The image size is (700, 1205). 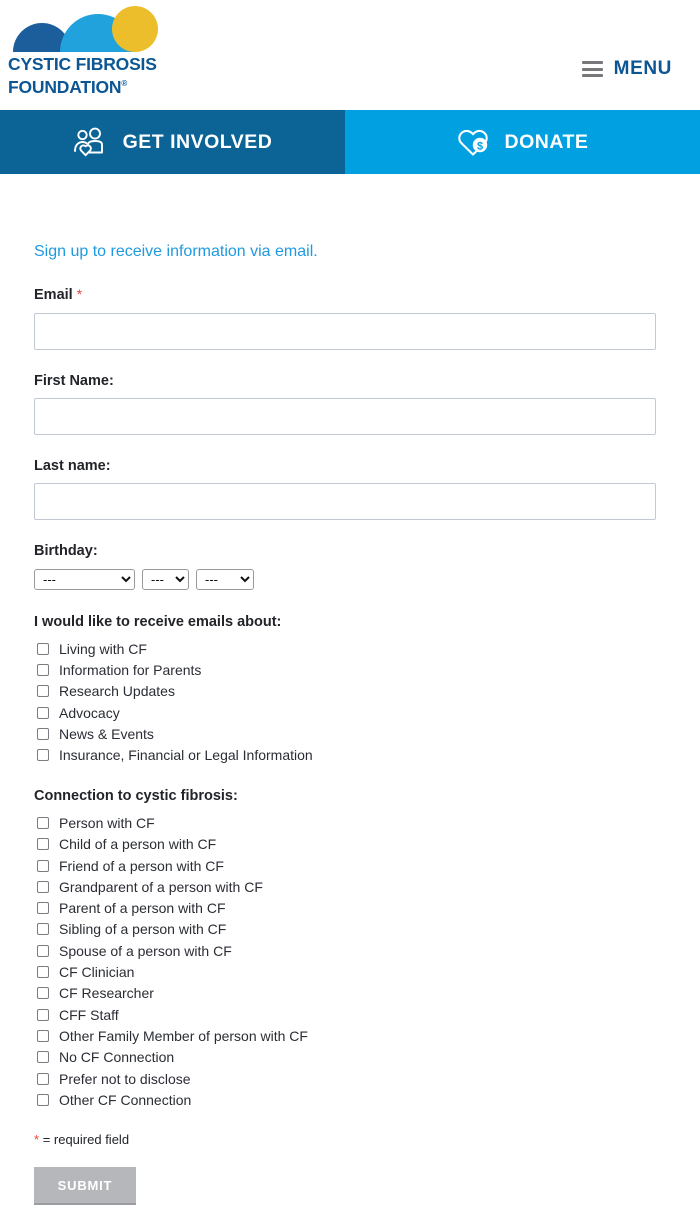 What do you see at coordinates (72, 465) in the screenshot?
I see `last-name-field-label: Last name:` at bounding box center [72, 465].